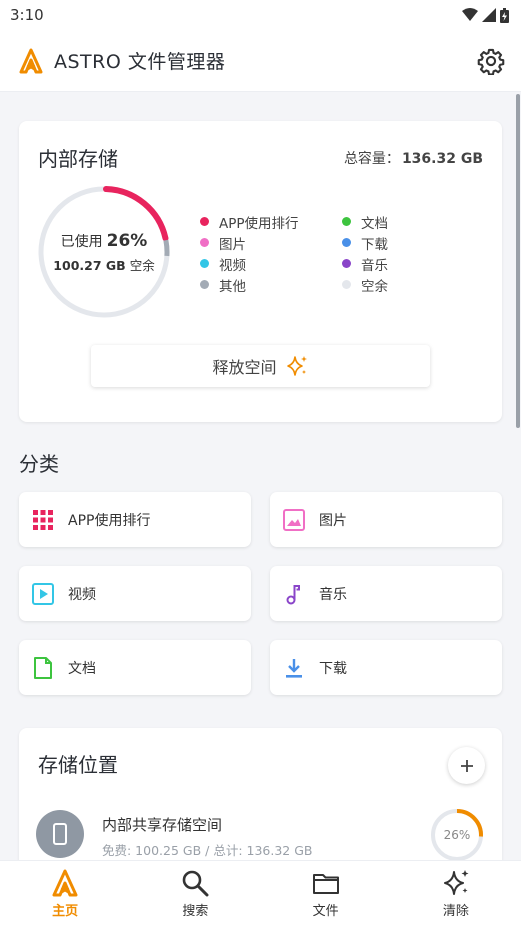  Describe the element at coordinates (402, 285) in the screenshot. I see `legend-item: 空余` at that location.